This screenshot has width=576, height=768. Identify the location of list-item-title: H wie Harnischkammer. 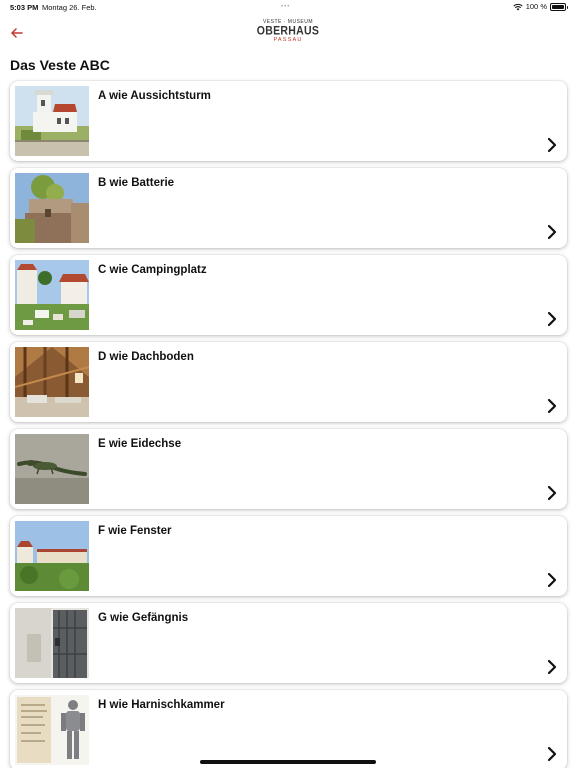
(161, 705).